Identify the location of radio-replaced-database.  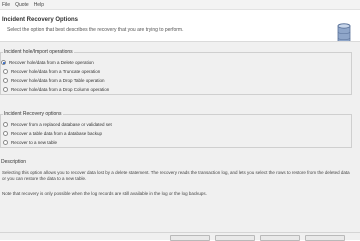
(5, 124).